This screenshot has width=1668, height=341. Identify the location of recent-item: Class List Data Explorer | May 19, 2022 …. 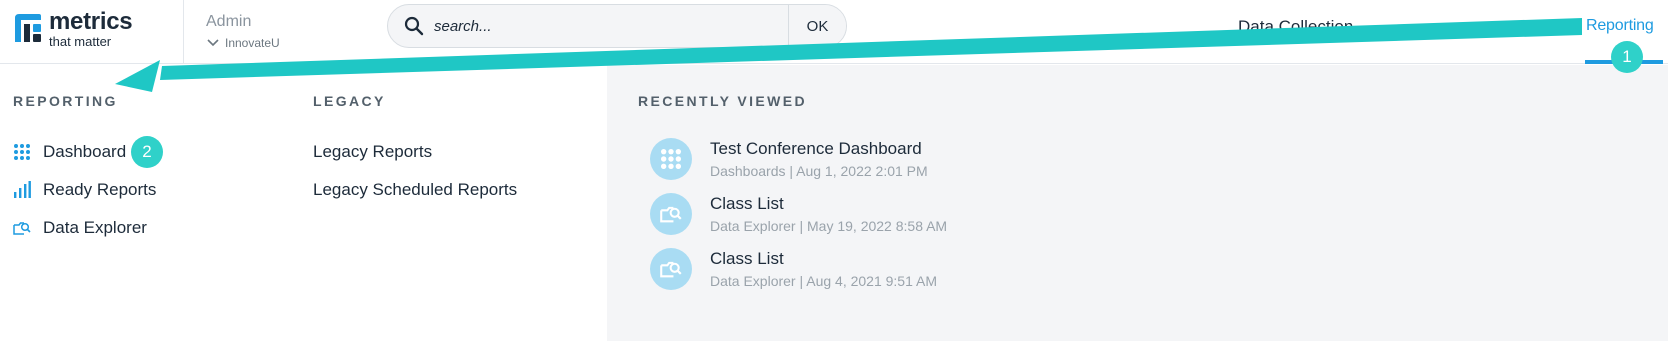
(798, 214).